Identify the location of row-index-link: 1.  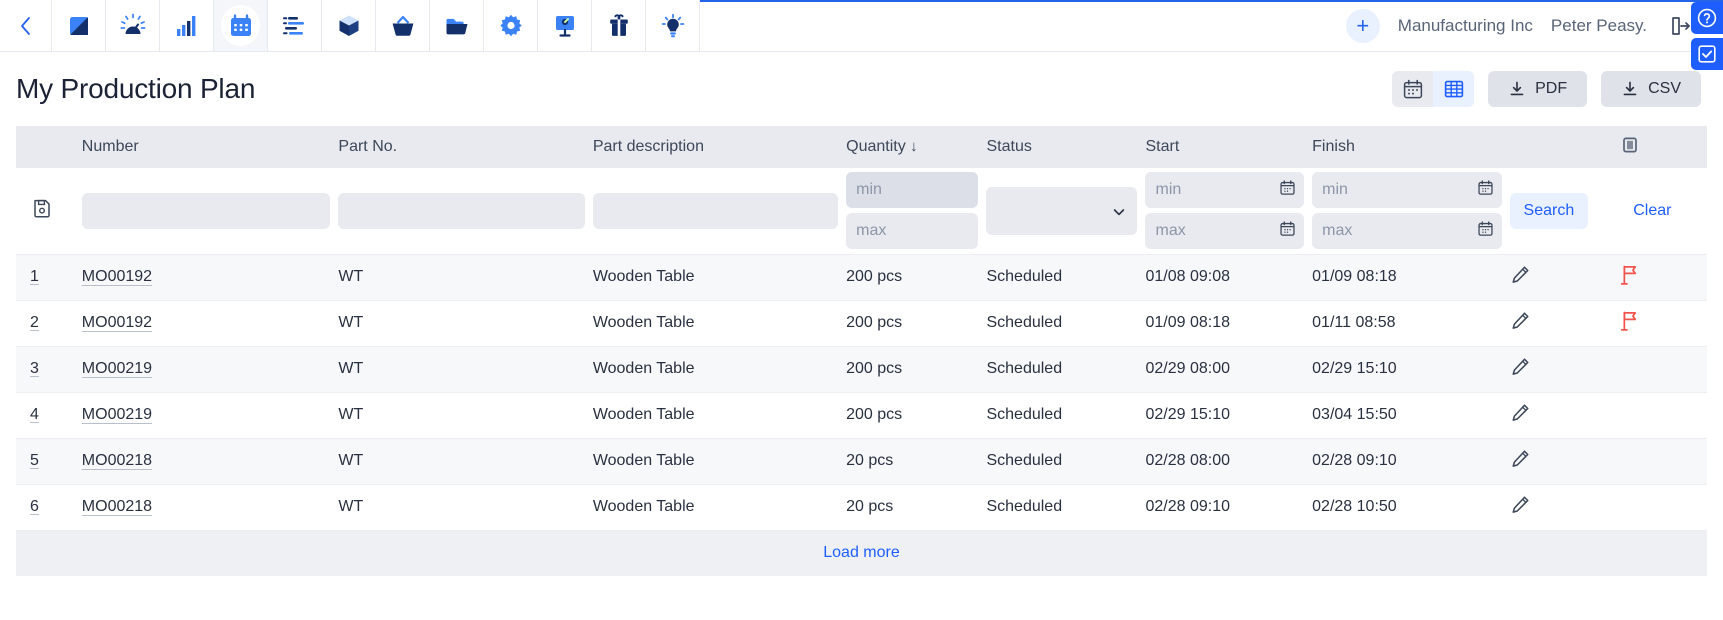
(34, 276).